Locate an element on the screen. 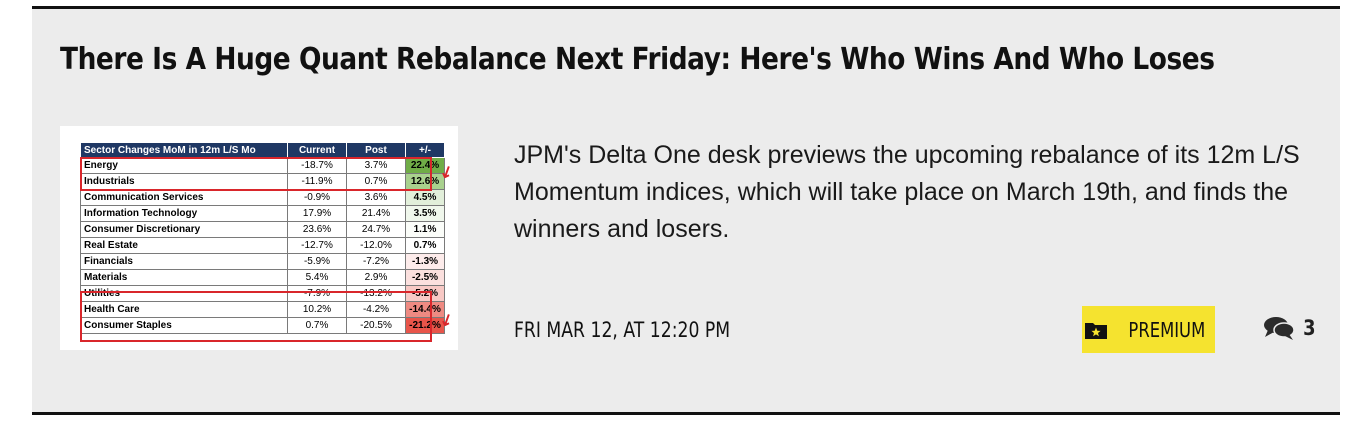  table-cell-sector: Information Technology is located at coordinates (184, 213).